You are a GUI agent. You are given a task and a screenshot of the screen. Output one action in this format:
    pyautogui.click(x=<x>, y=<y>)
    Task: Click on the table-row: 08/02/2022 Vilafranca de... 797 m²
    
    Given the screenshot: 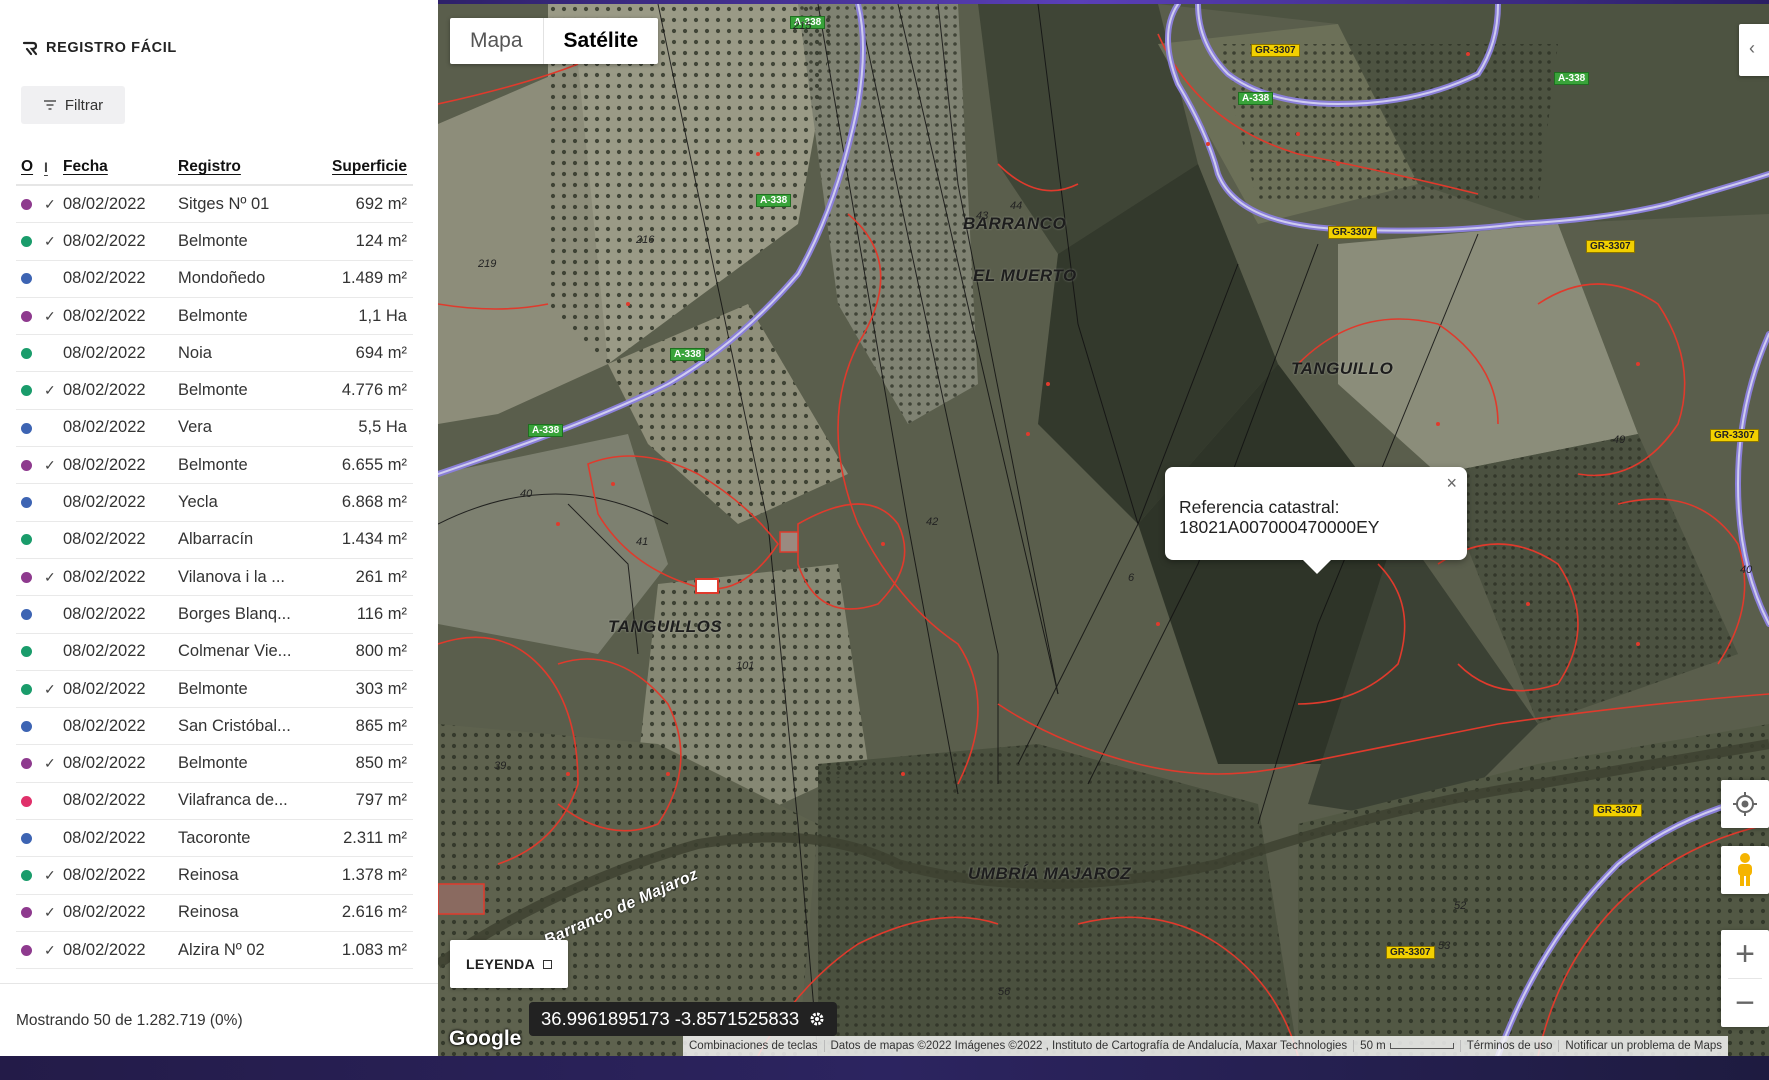 What is the action you would take?
    pyautogui.click(x=214, y=802)
    